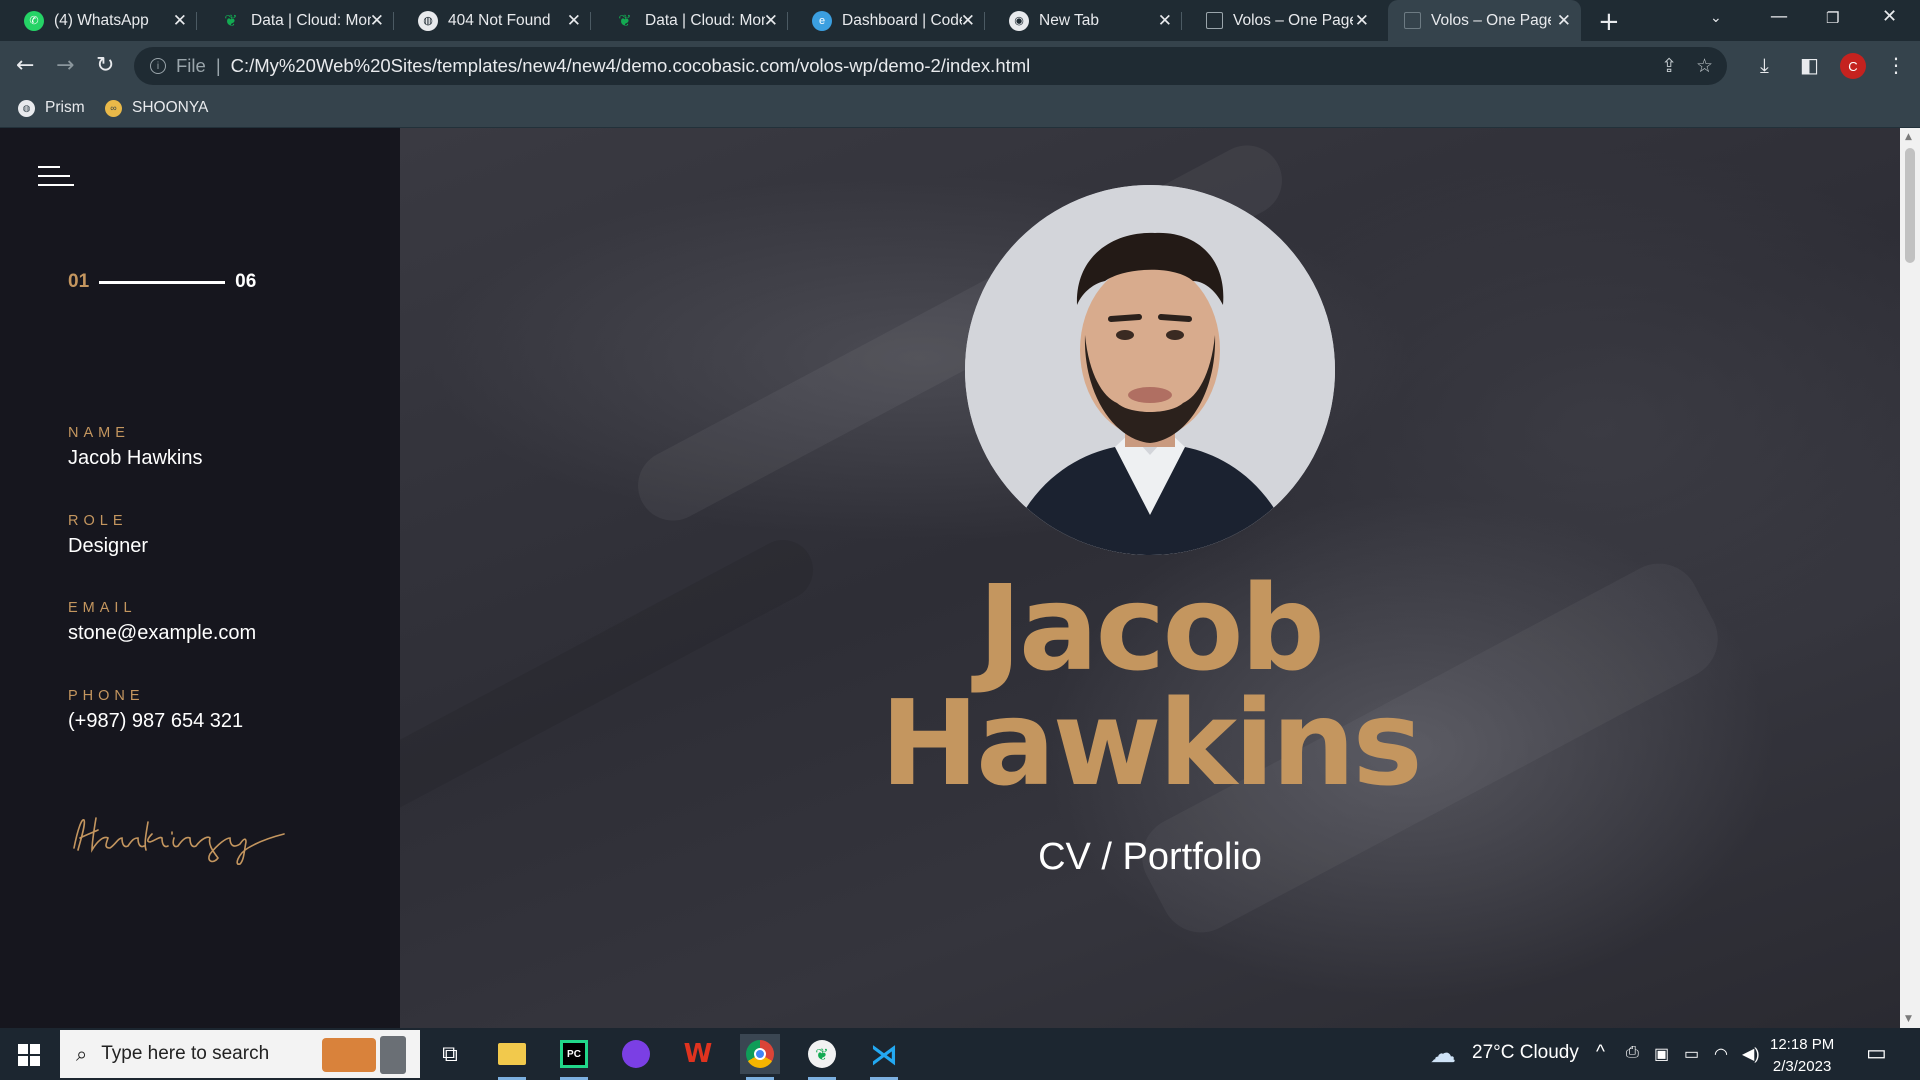  I want to click on tab-404: ◍ 404 Not Found ✕, so click(492, 20).